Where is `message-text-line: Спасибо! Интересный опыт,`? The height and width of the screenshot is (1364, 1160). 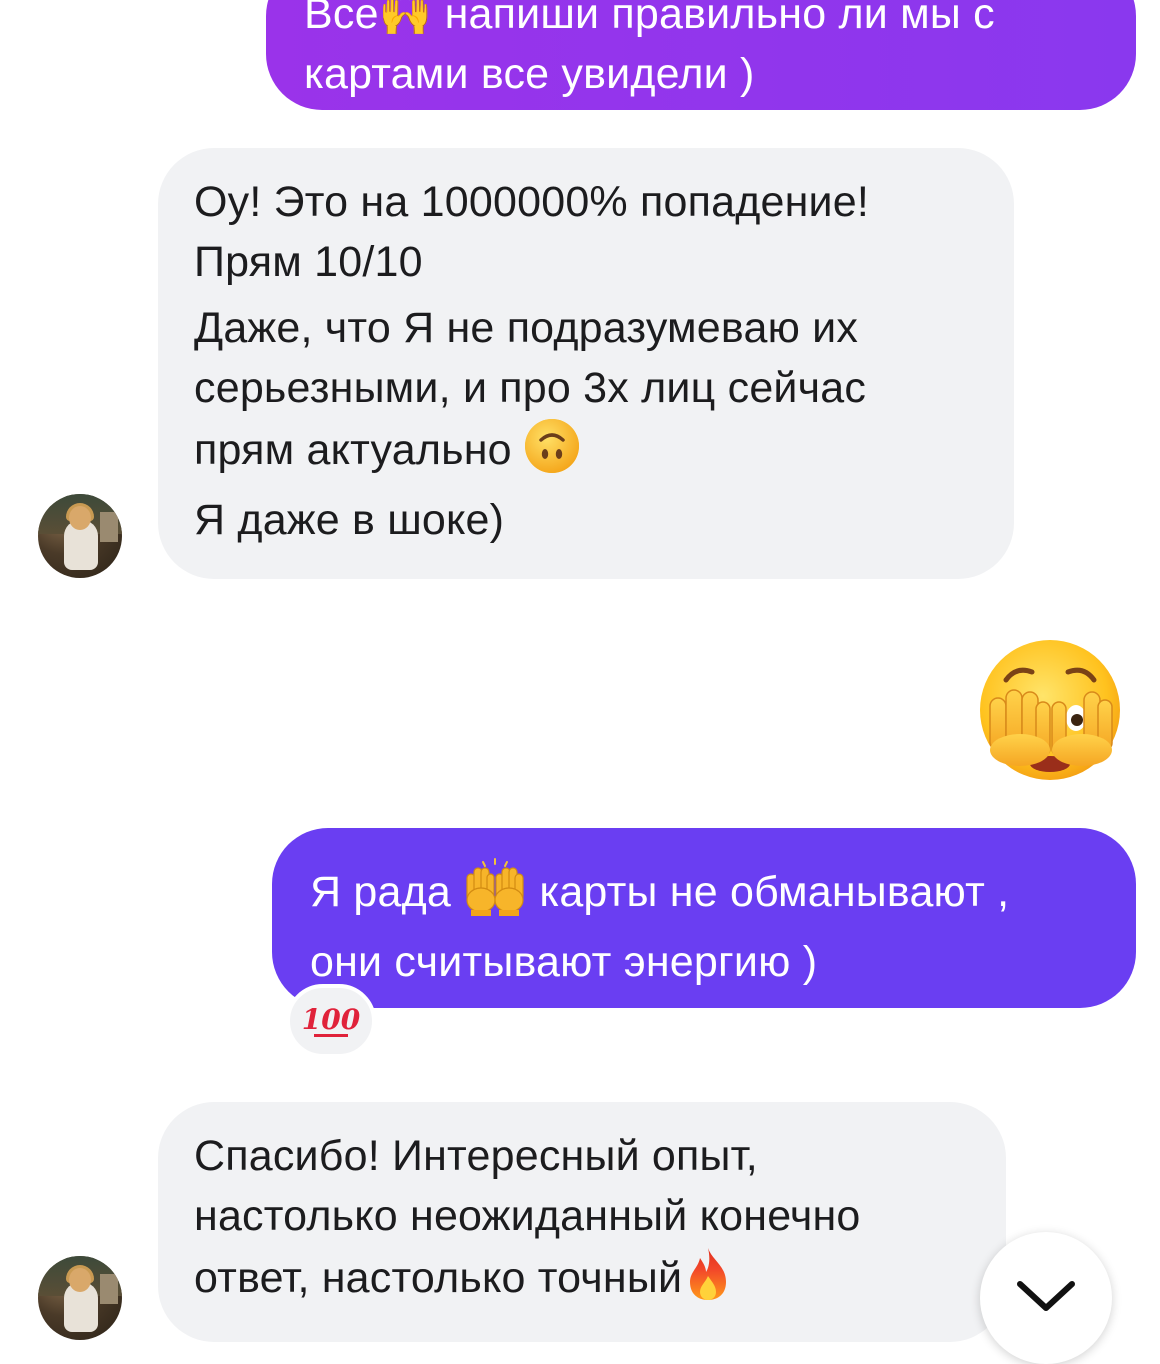
message-text-line: Спасибо! Интересный опыт, is located at coordinates (476, 1156).